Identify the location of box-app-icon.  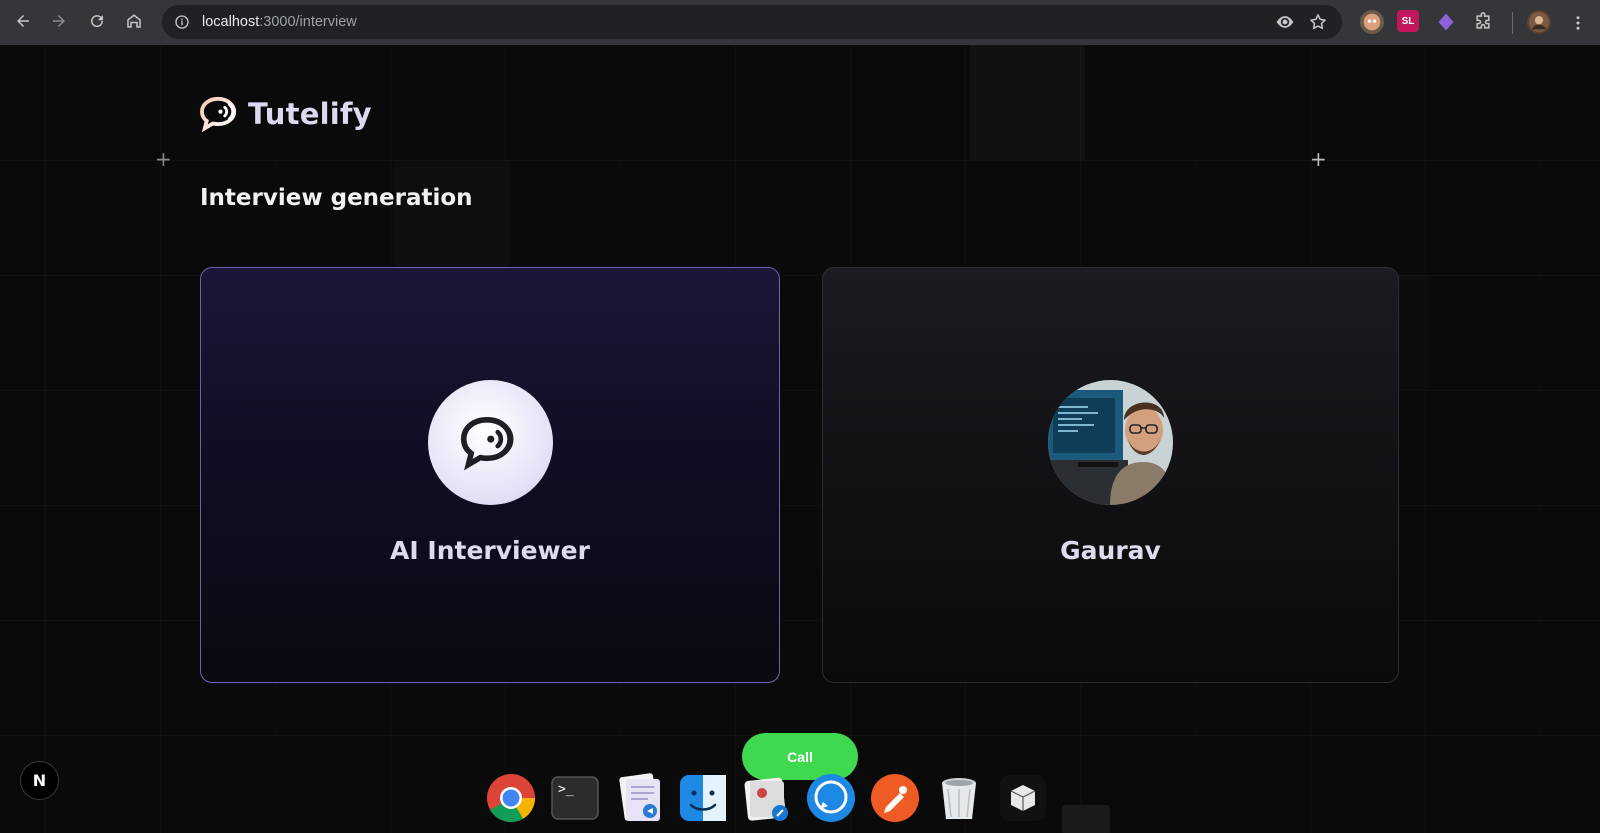
(1023, 798).